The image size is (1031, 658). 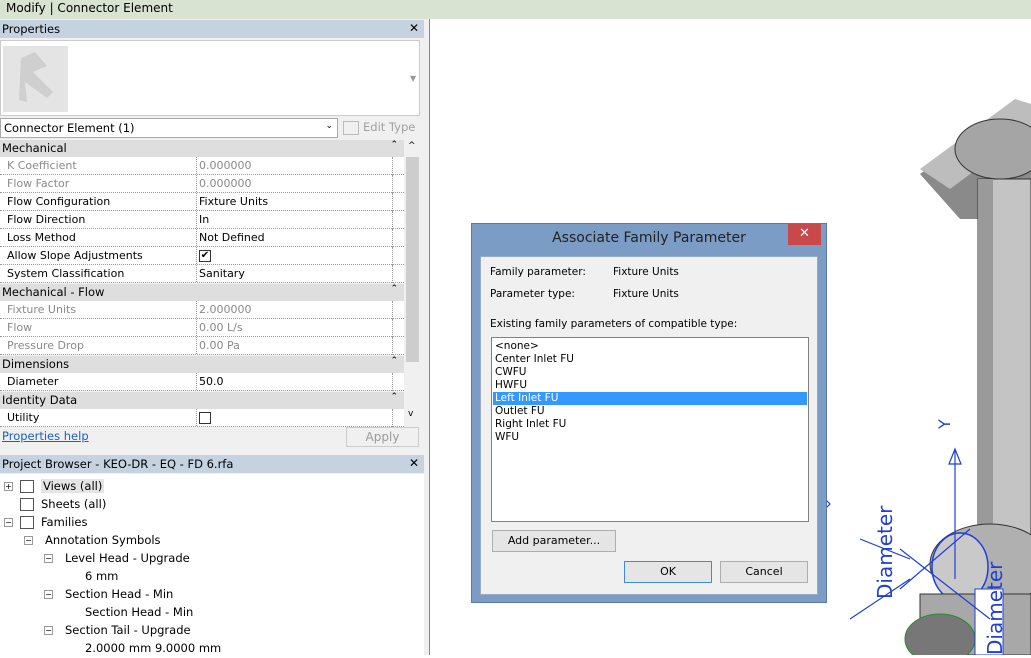 I want to click on property-row: Flow Direction In, so click(x=196, y=220).